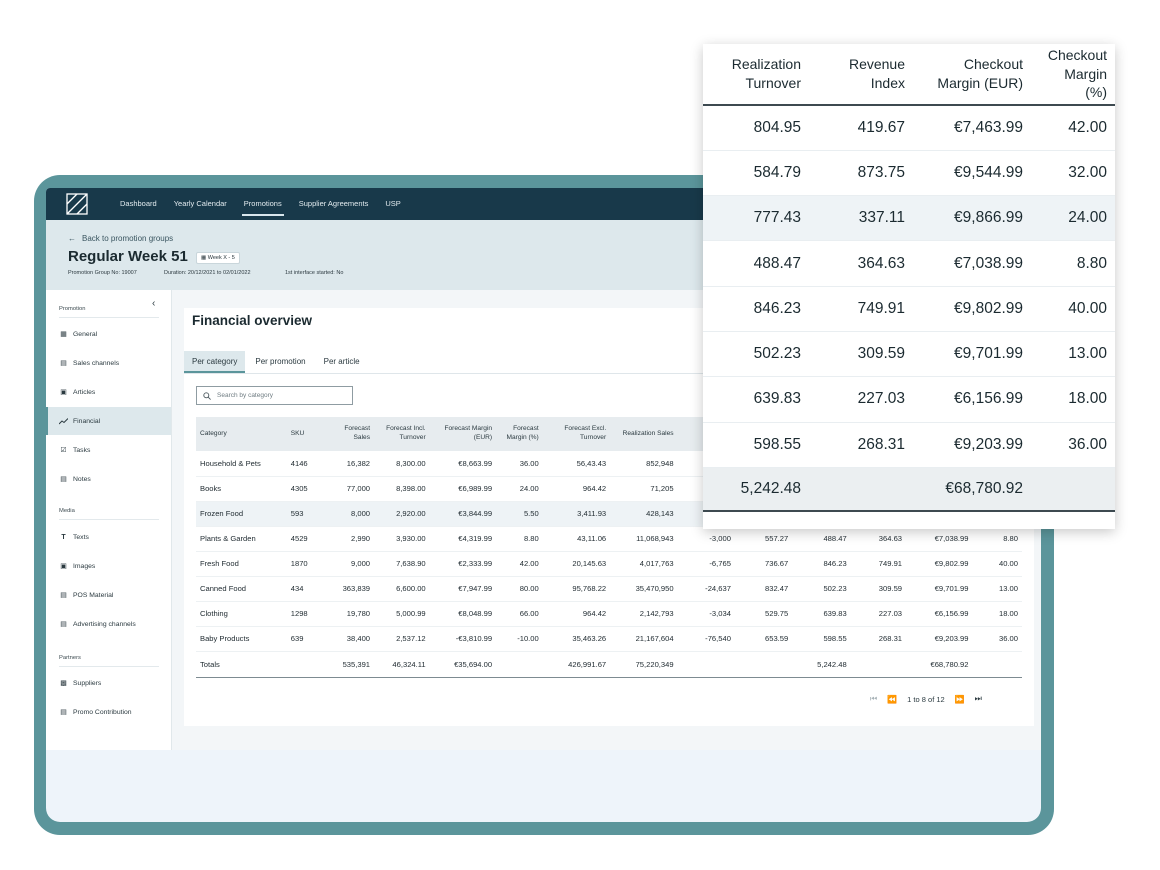  What do you see at coordinates (63, 392) in the screenshot?
I see `box-icon: ▣` at bounding box center [63, 392].